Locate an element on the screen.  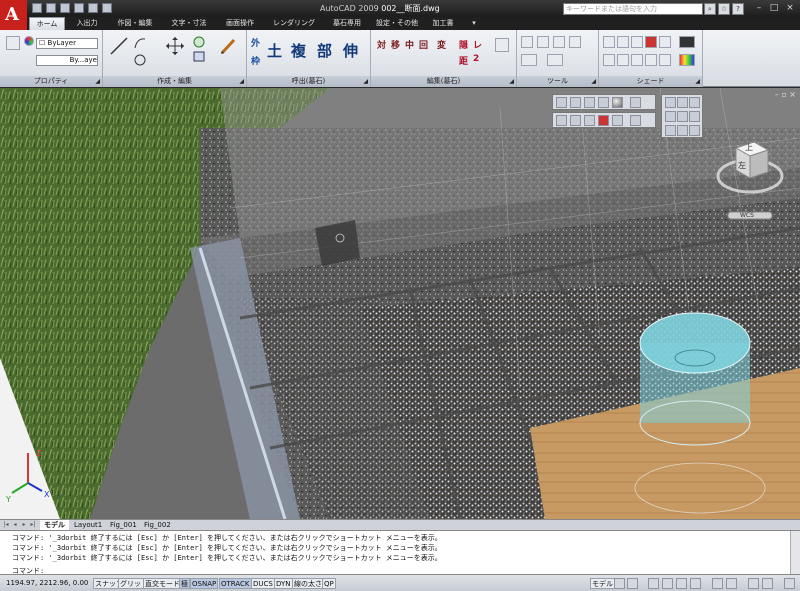
zoom-icon is located at coordinates (527, 42).